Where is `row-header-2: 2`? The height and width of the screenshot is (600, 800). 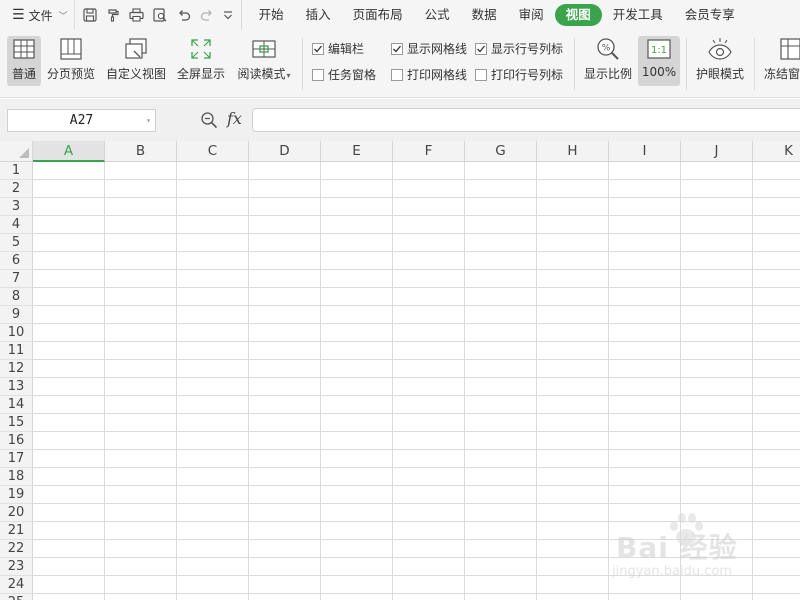 row-header-2: 2 is located at coordinates (16, 189).